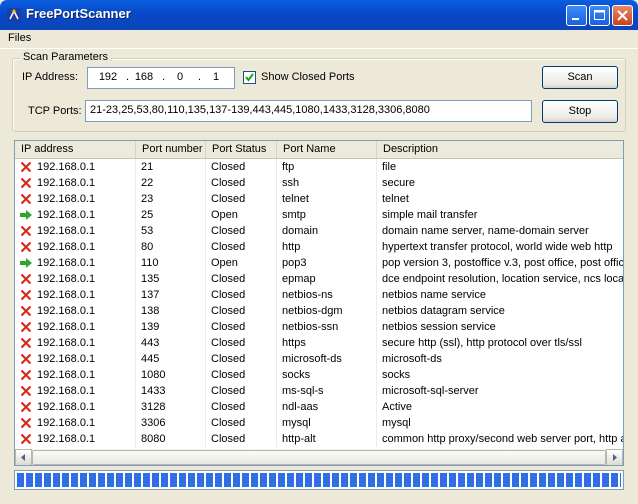 This screenshot has height=504, width=638. I want to click on stop-button: Stop, so click(580, 111).